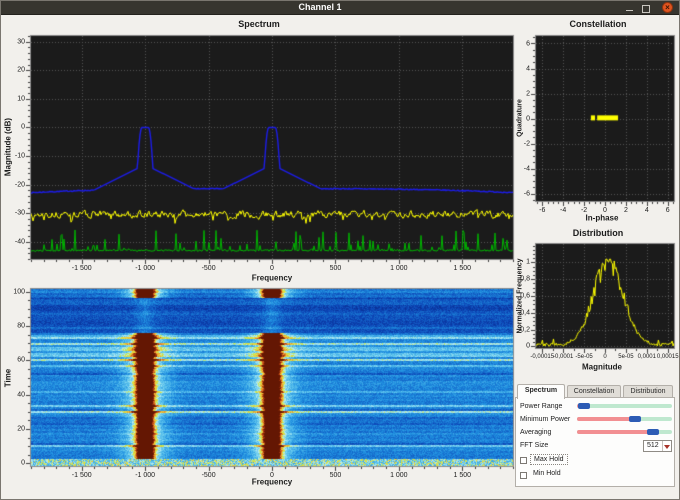  Describe the element at coordinates (399, 475) in the screenshot. I see `waterfall-tick-label: 1 000` at that location.